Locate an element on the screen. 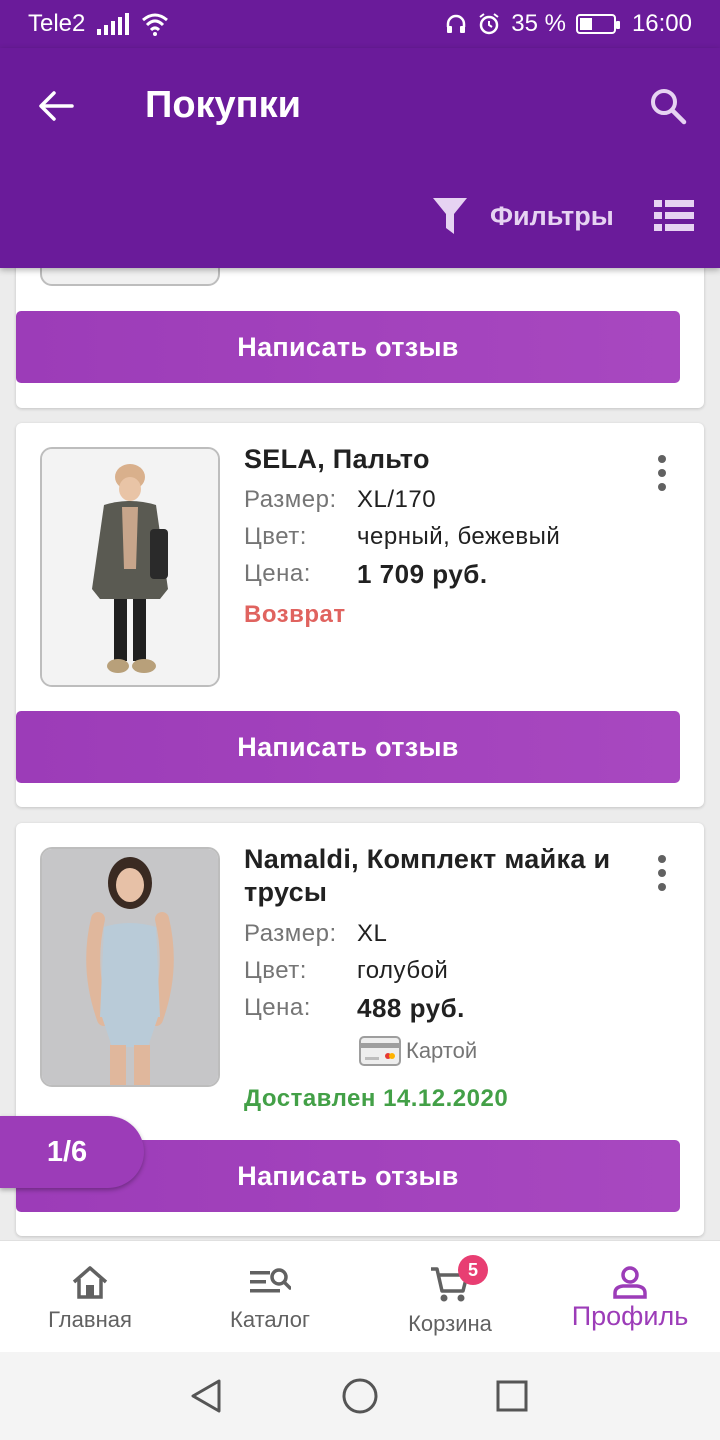 Image resolution: width=720 pixels, height=1440 pixels. list-view-button is located at coordinates (674, 216).